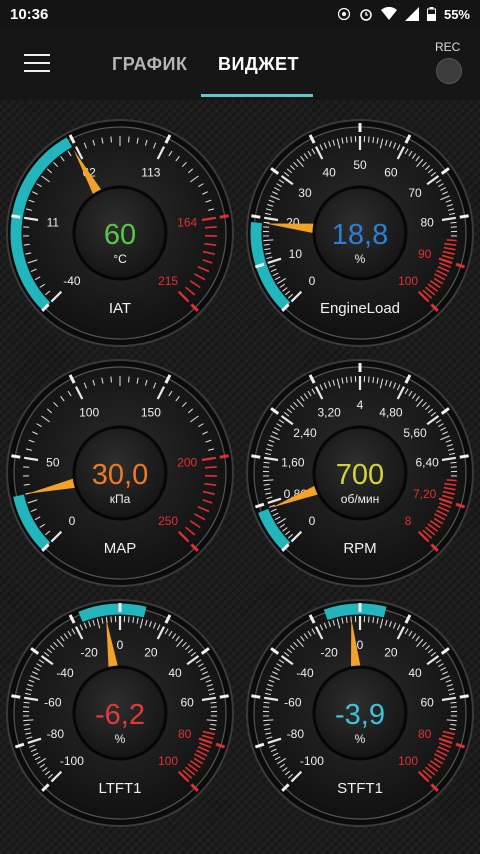  I want to click on gauge-label: STFT1, so click(360, 788).